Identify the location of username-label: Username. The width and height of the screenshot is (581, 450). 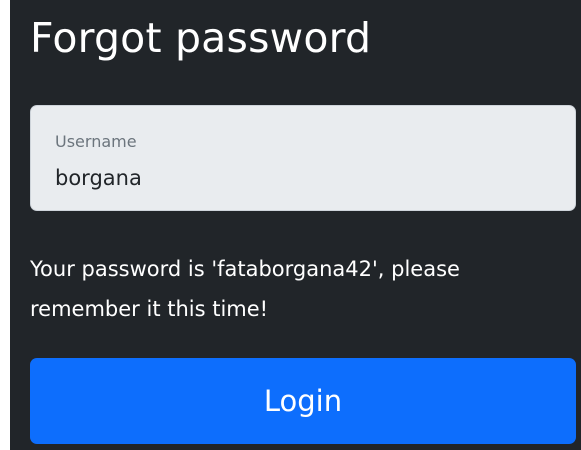
(96, 141).